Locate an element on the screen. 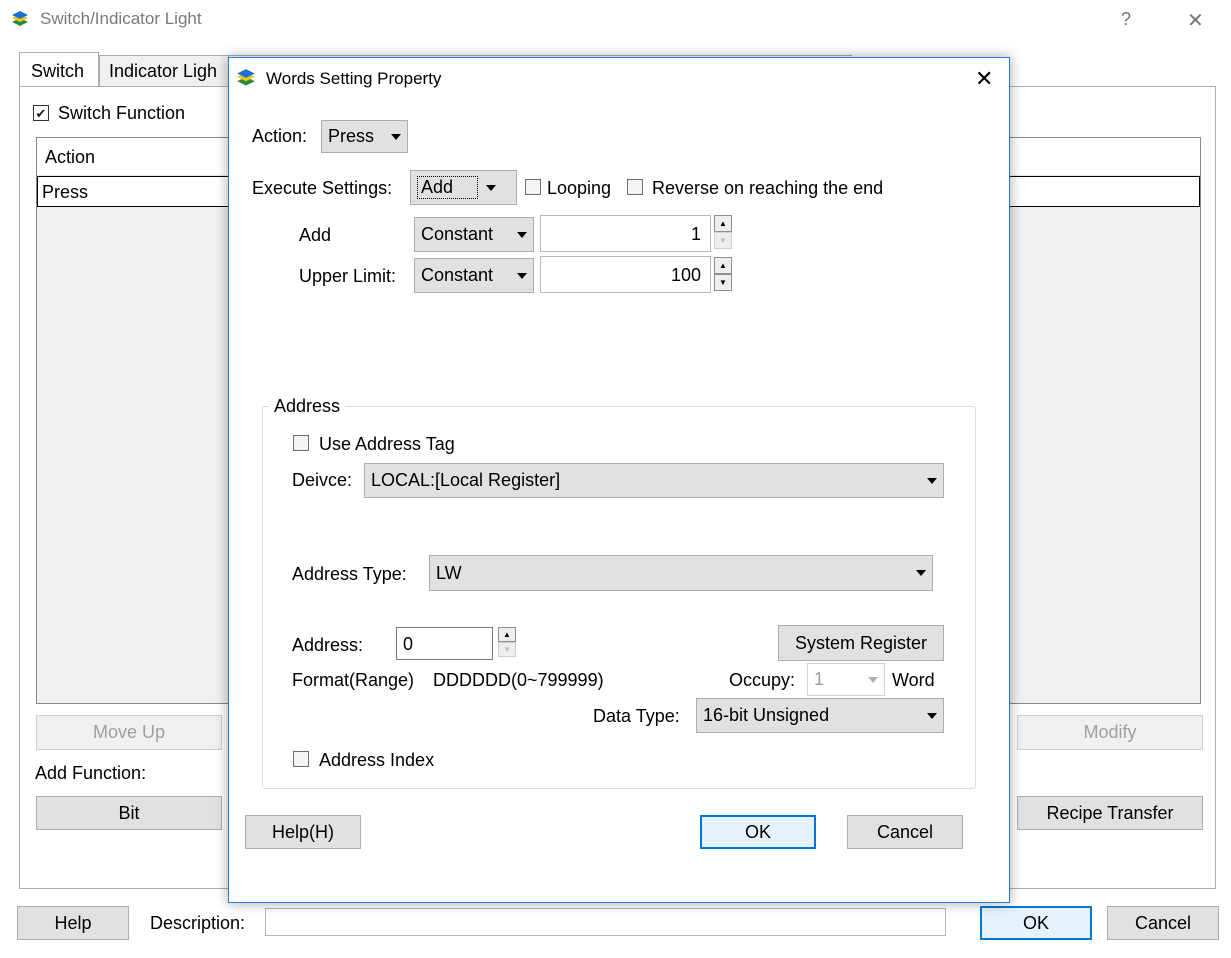  description-input is located at coordinates (605, 922).